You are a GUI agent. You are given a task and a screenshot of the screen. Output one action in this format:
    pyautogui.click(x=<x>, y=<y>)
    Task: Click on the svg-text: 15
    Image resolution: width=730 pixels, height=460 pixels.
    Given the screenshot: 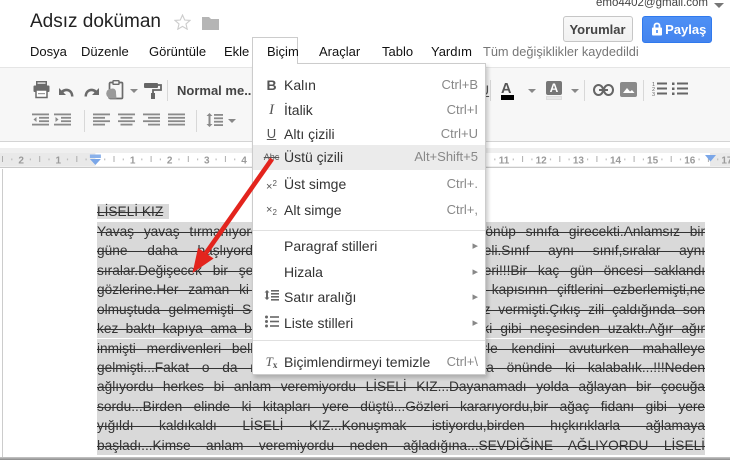 What is the action you would take?
    pyautogui.click(x=653, y=161)
    